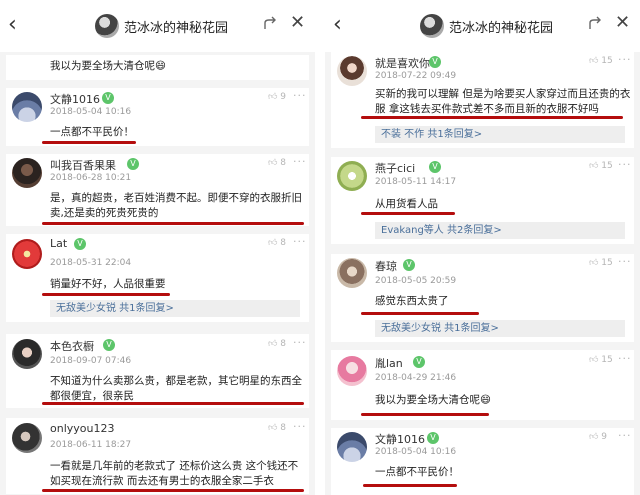 This screenshot has height=495, width=640. What do you see at coordinates (91, 361) in the screenshot?
I see `comment-time: 2018-09-07 07:46` at bounding box center [91, 361].